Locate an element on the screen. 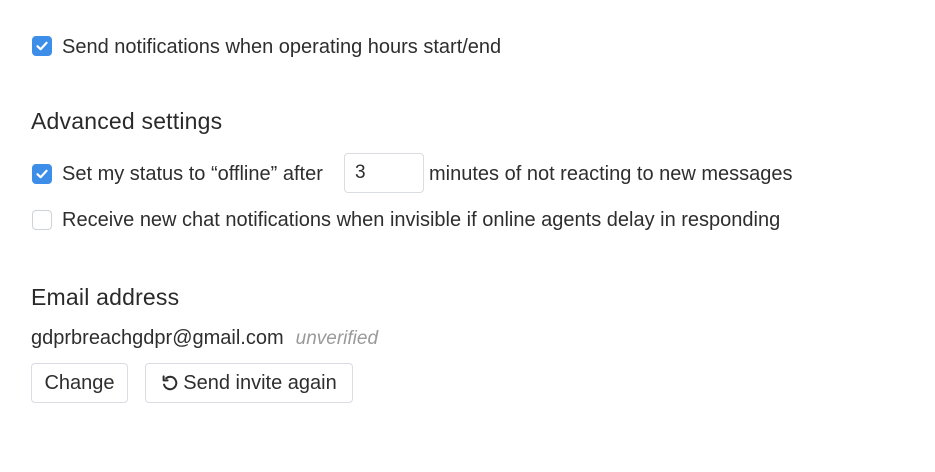 The image size is (935, 472). send-invite-again-label: Send invite again is located at coordinates (260, 382).